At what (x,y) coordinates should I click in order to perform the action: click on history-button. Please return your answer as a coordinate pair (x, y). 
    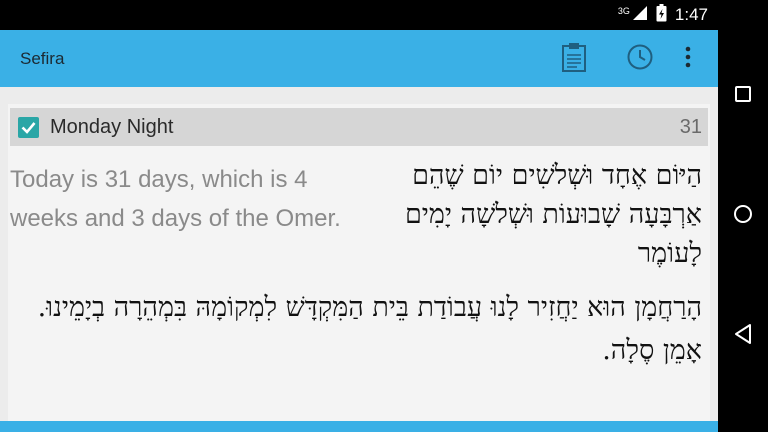
    Looking at the image, I should click on (640, 58).